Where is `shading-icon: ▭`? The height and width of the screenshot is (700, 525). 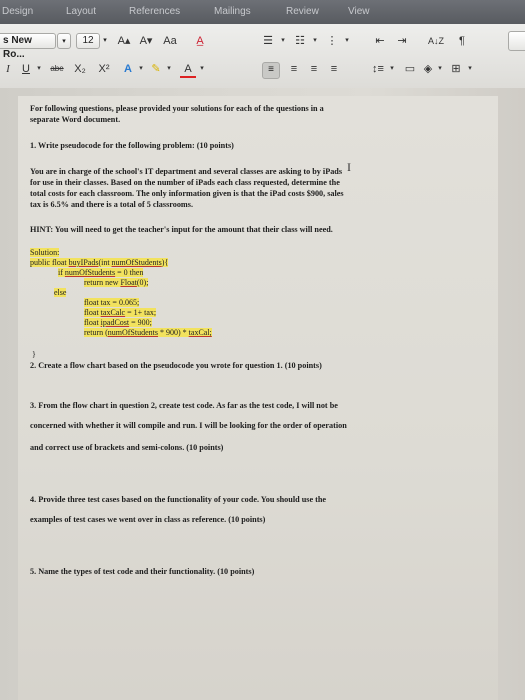
shading-icon: ▭ is located at coordinates (410, 69).